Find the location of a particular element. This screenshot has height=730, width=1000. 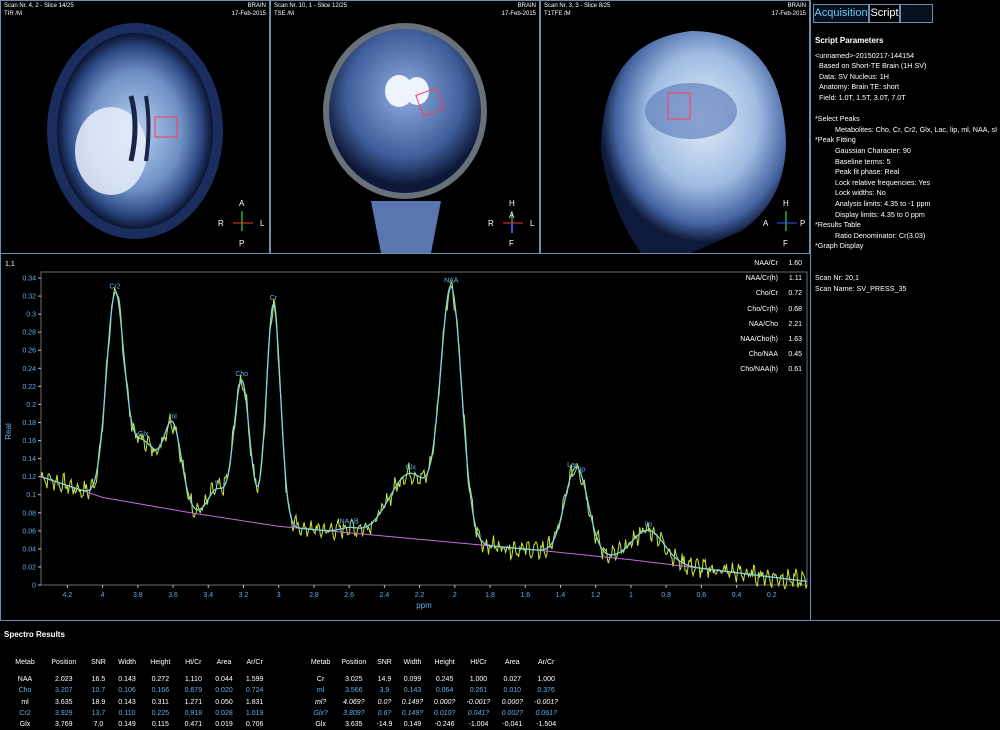

header-cell: Height is located at coordinates (444, 663).